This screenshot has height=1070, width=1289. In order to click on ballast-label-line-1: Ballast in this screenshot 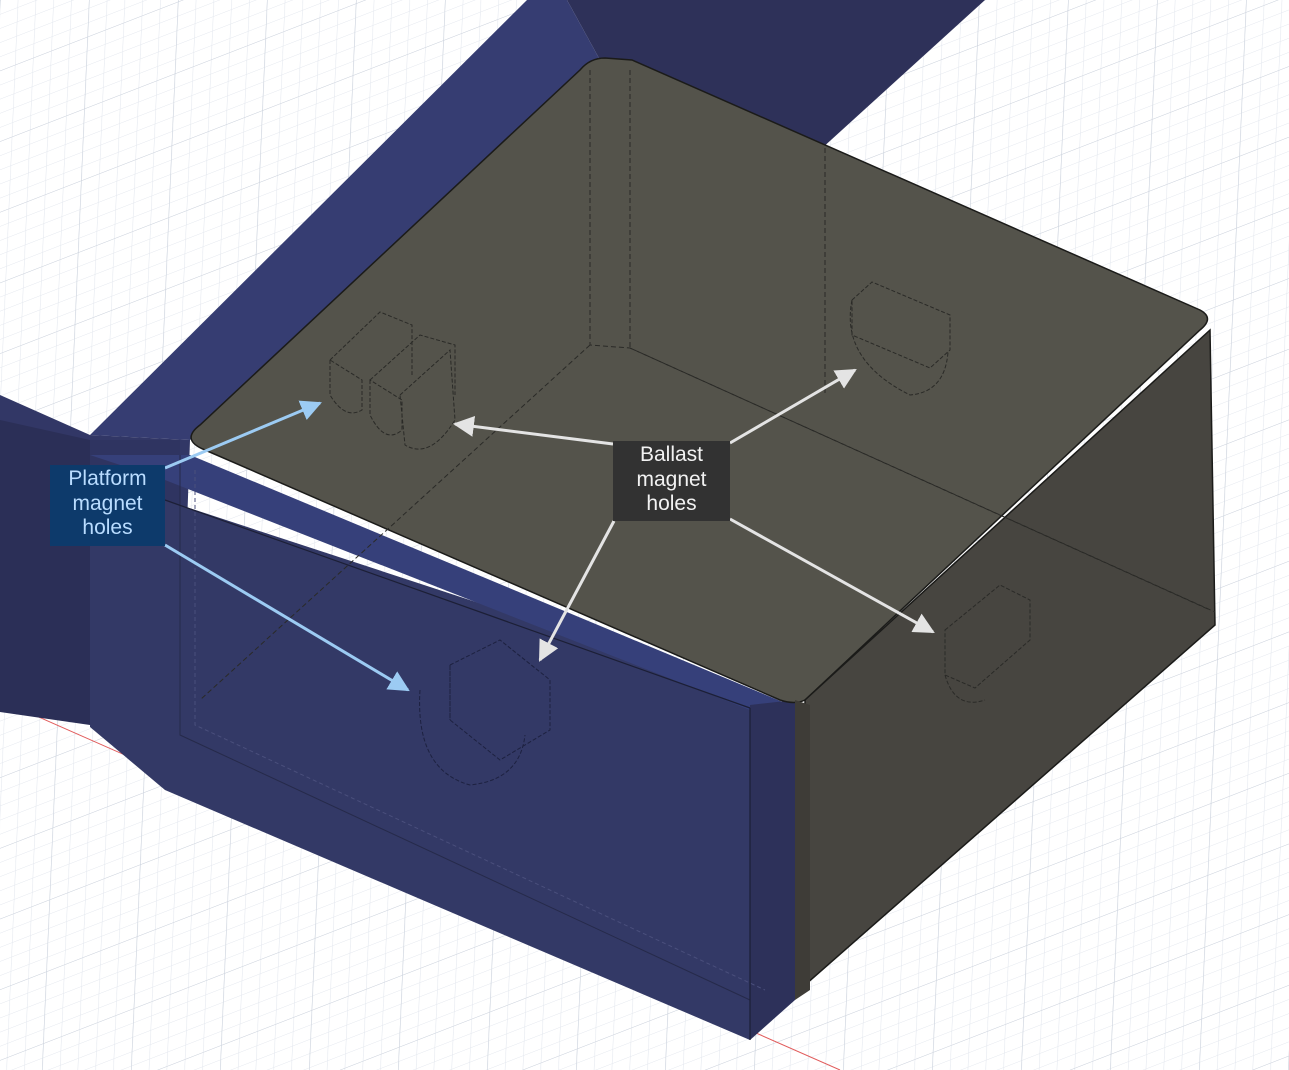, I will do `click(671, 454)`.